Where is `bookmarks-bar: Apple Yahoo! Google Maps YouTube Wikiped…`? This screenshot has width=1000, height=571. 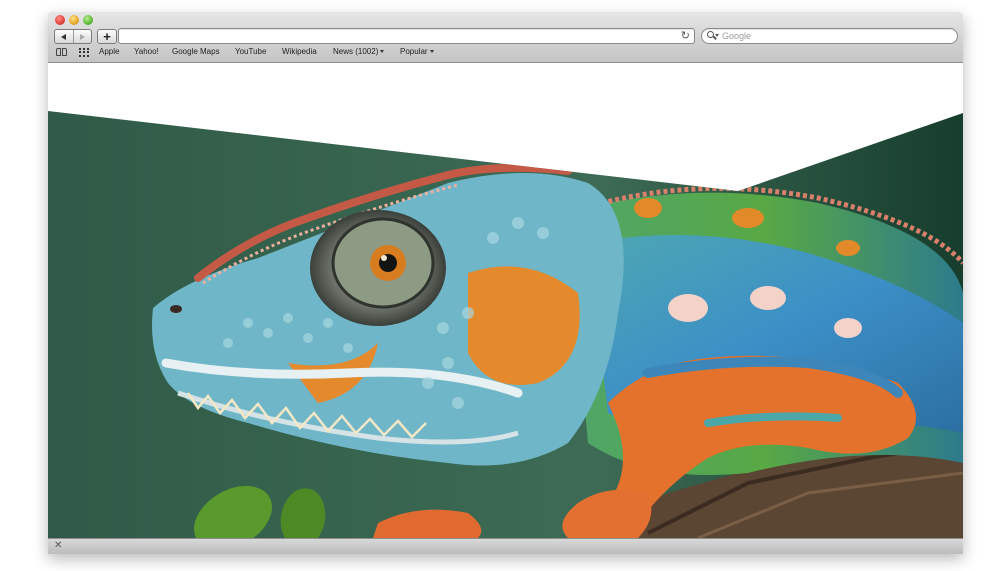
bookmarks-bar: Apple Yahoo! Google Maps YouTube Wikiped… is located at coordinates (505, 53).